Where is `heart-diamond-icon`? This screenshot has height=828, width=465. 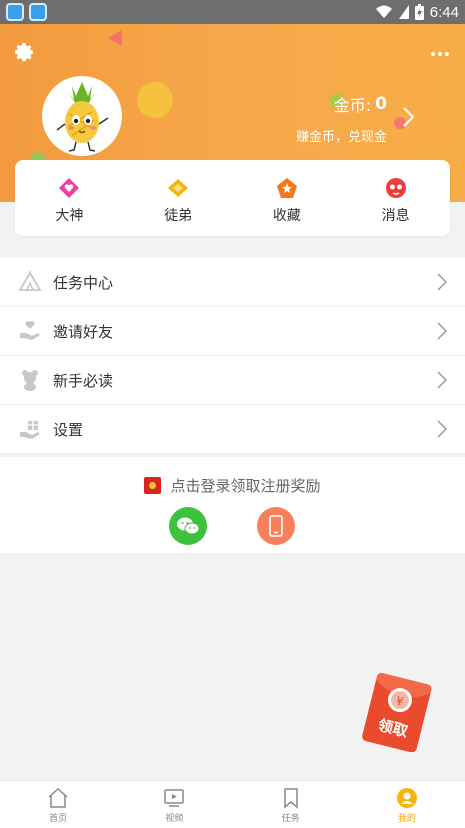
heart-diamond-icon is located at coordinates (69, 188).